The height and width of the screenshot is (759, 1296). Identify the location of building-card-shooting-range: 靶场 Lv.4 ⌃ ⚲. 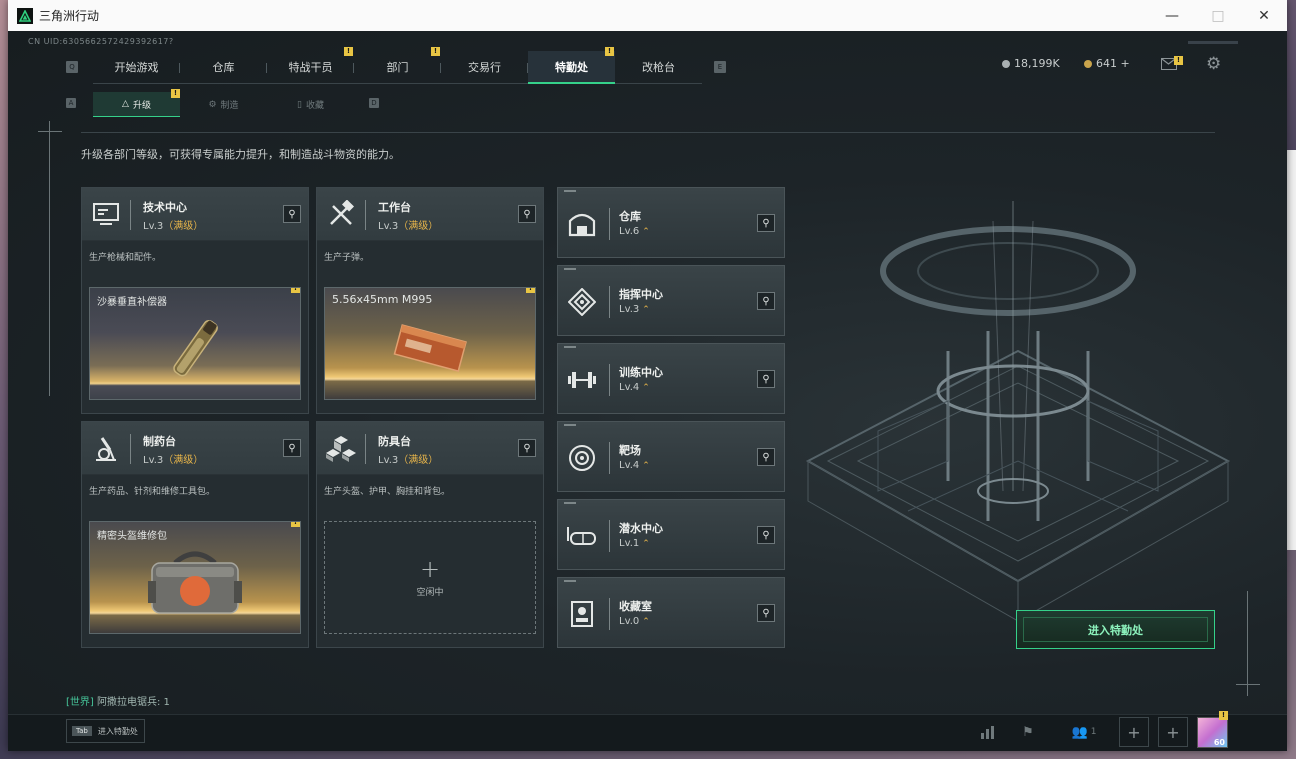
(671, 456).